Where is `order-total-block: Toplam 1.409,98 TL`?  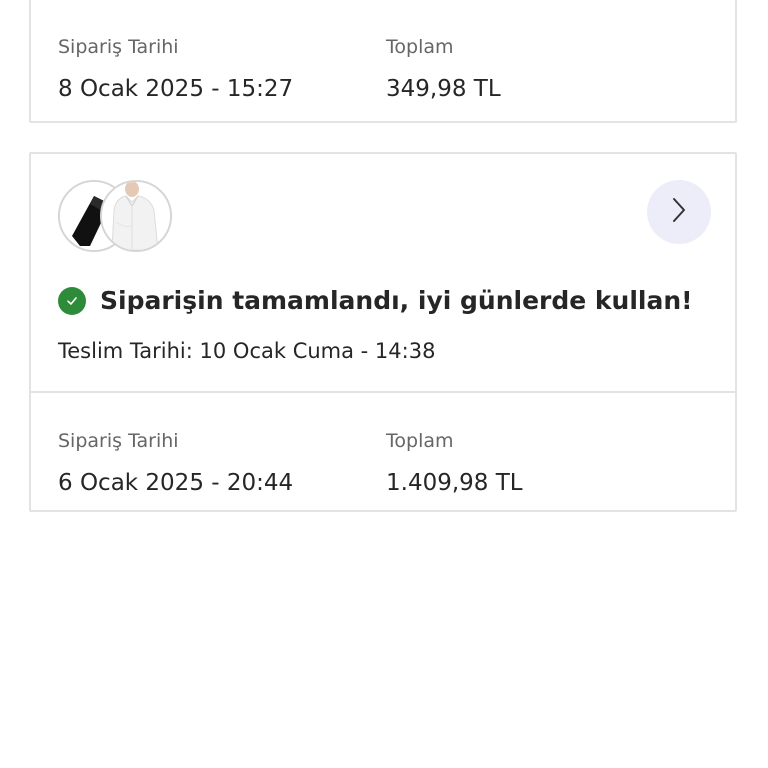
order-total-block: Toplam 1.409,98 TL is located at coordinates (454, 463).